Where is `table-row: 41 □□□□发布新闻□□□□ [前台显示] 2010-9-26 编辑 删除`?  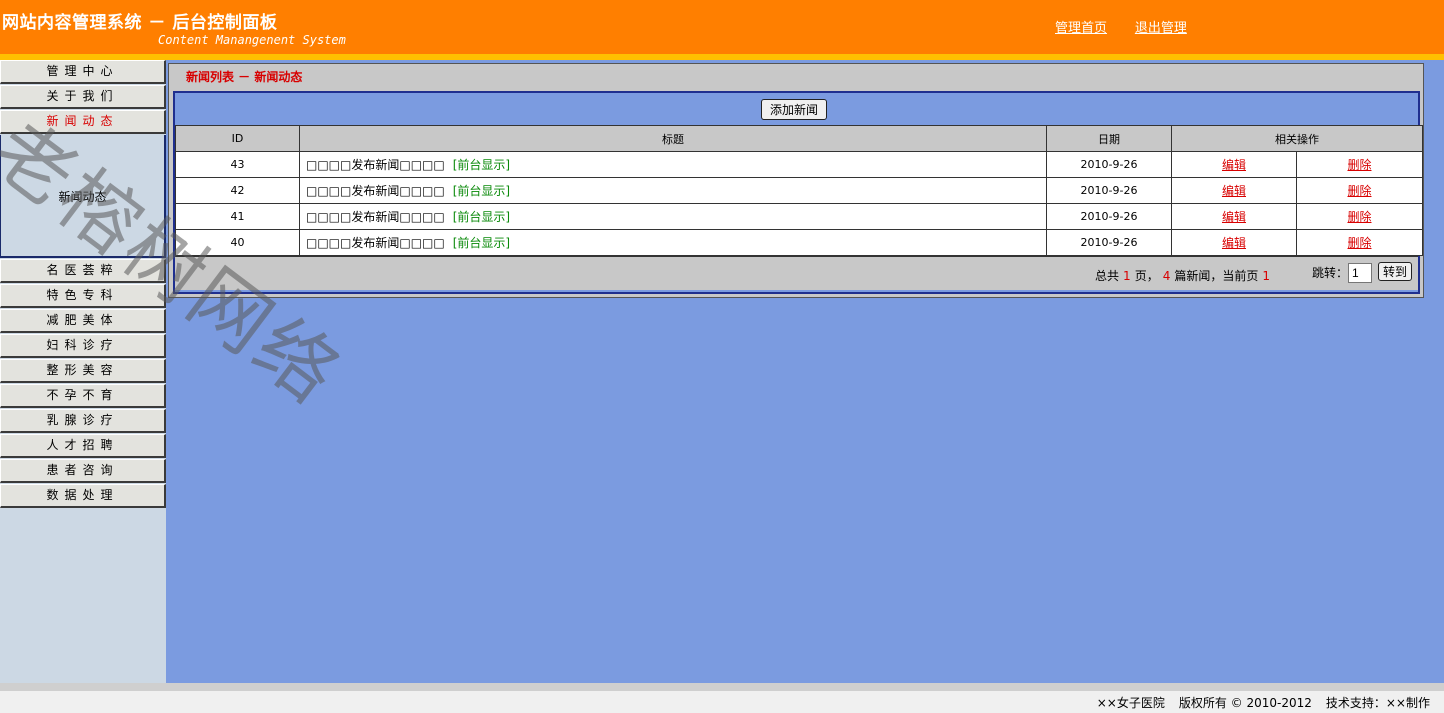 table-row: 41 □□□□发布新闻□□□□ [前台显示] 2010-9-26 编辑 删除 is located at coordinates (799, 216).